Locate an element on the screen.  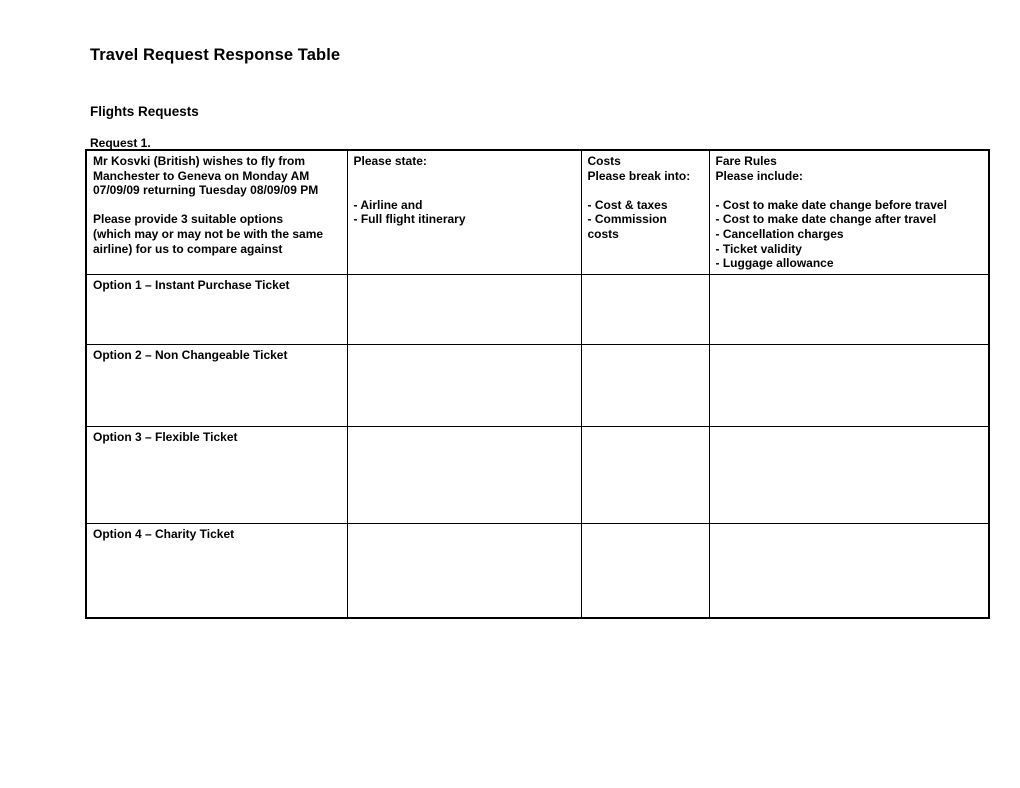
table-row: Option 3 – Flexible Ticket is located at coordinates (537, 474).